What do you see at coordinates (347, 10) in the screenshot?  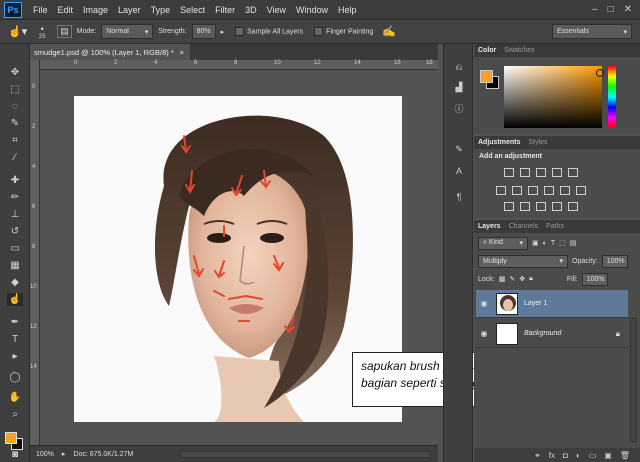 I see `menu-help: Help` at bounding box center [347, 10].